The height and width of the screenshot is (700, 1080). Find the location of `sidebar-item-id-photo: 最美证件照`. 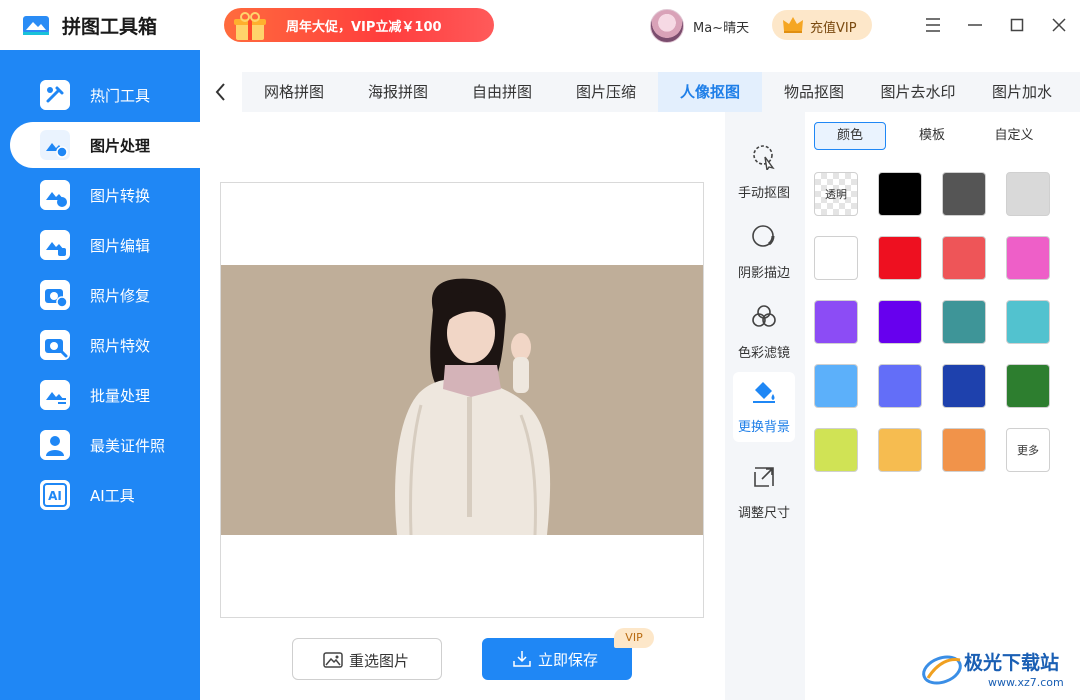

sidebar-item-id-photo: 最美证件照 is located at coordinates (105, 445).